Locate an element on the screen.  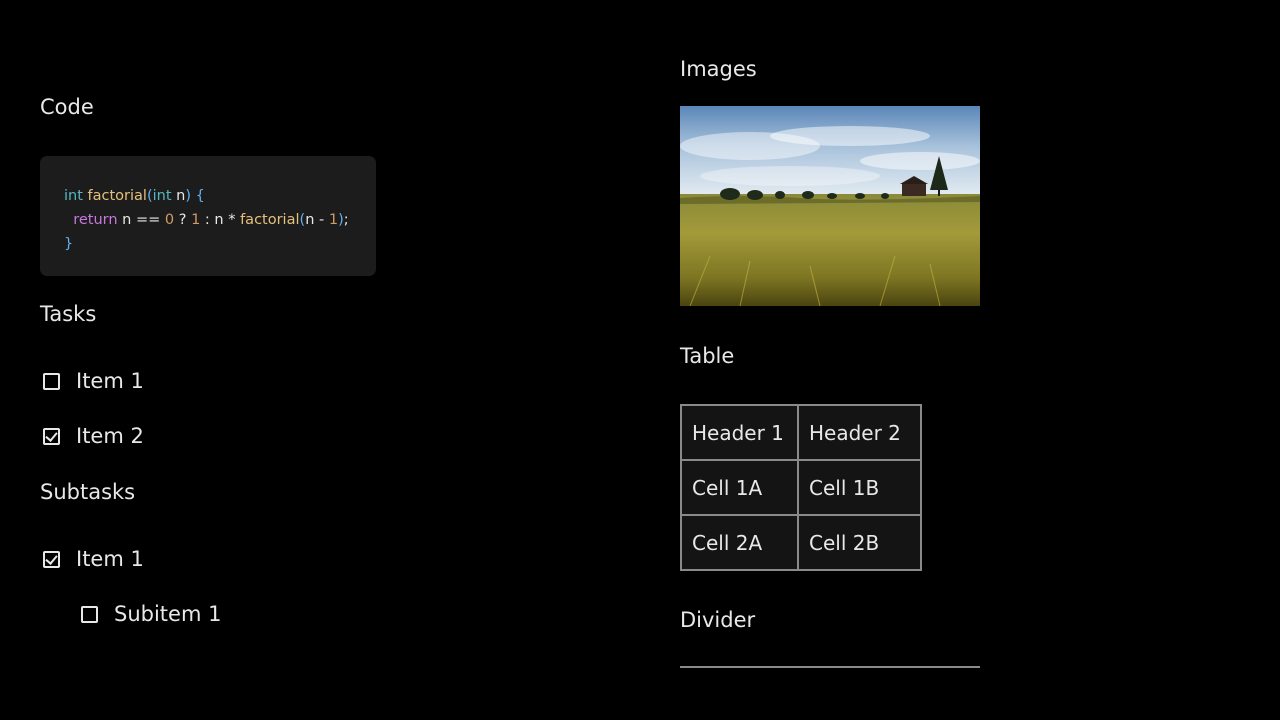
code-line: } is located at coordinates (220, 244).